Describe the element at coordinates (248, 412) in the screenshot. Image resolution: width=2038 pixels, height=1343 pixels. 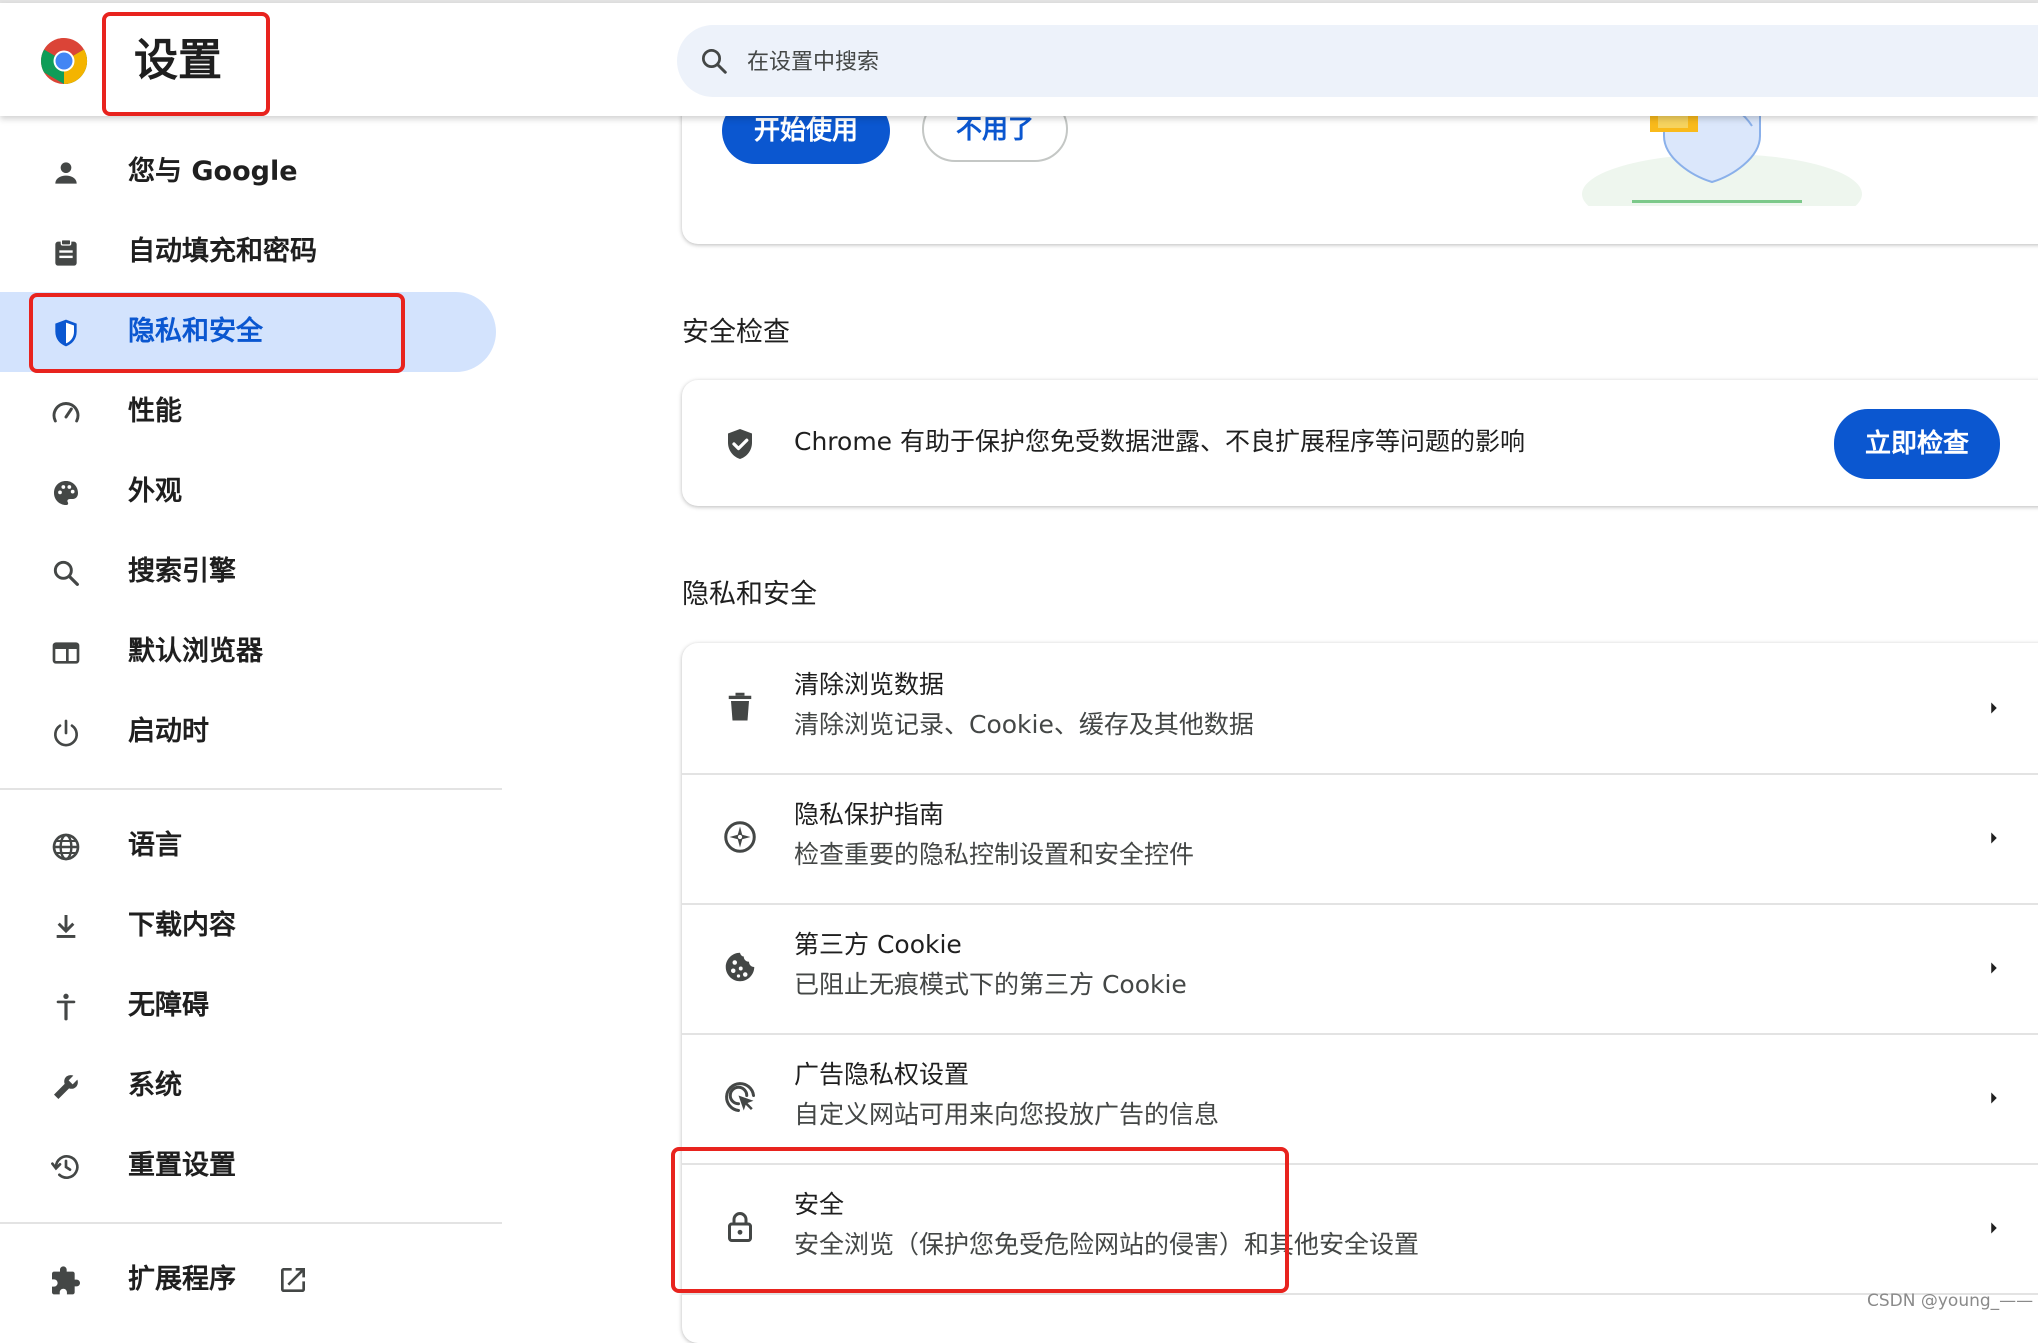
I see `sidebar-item-performance: 性能` at that location.